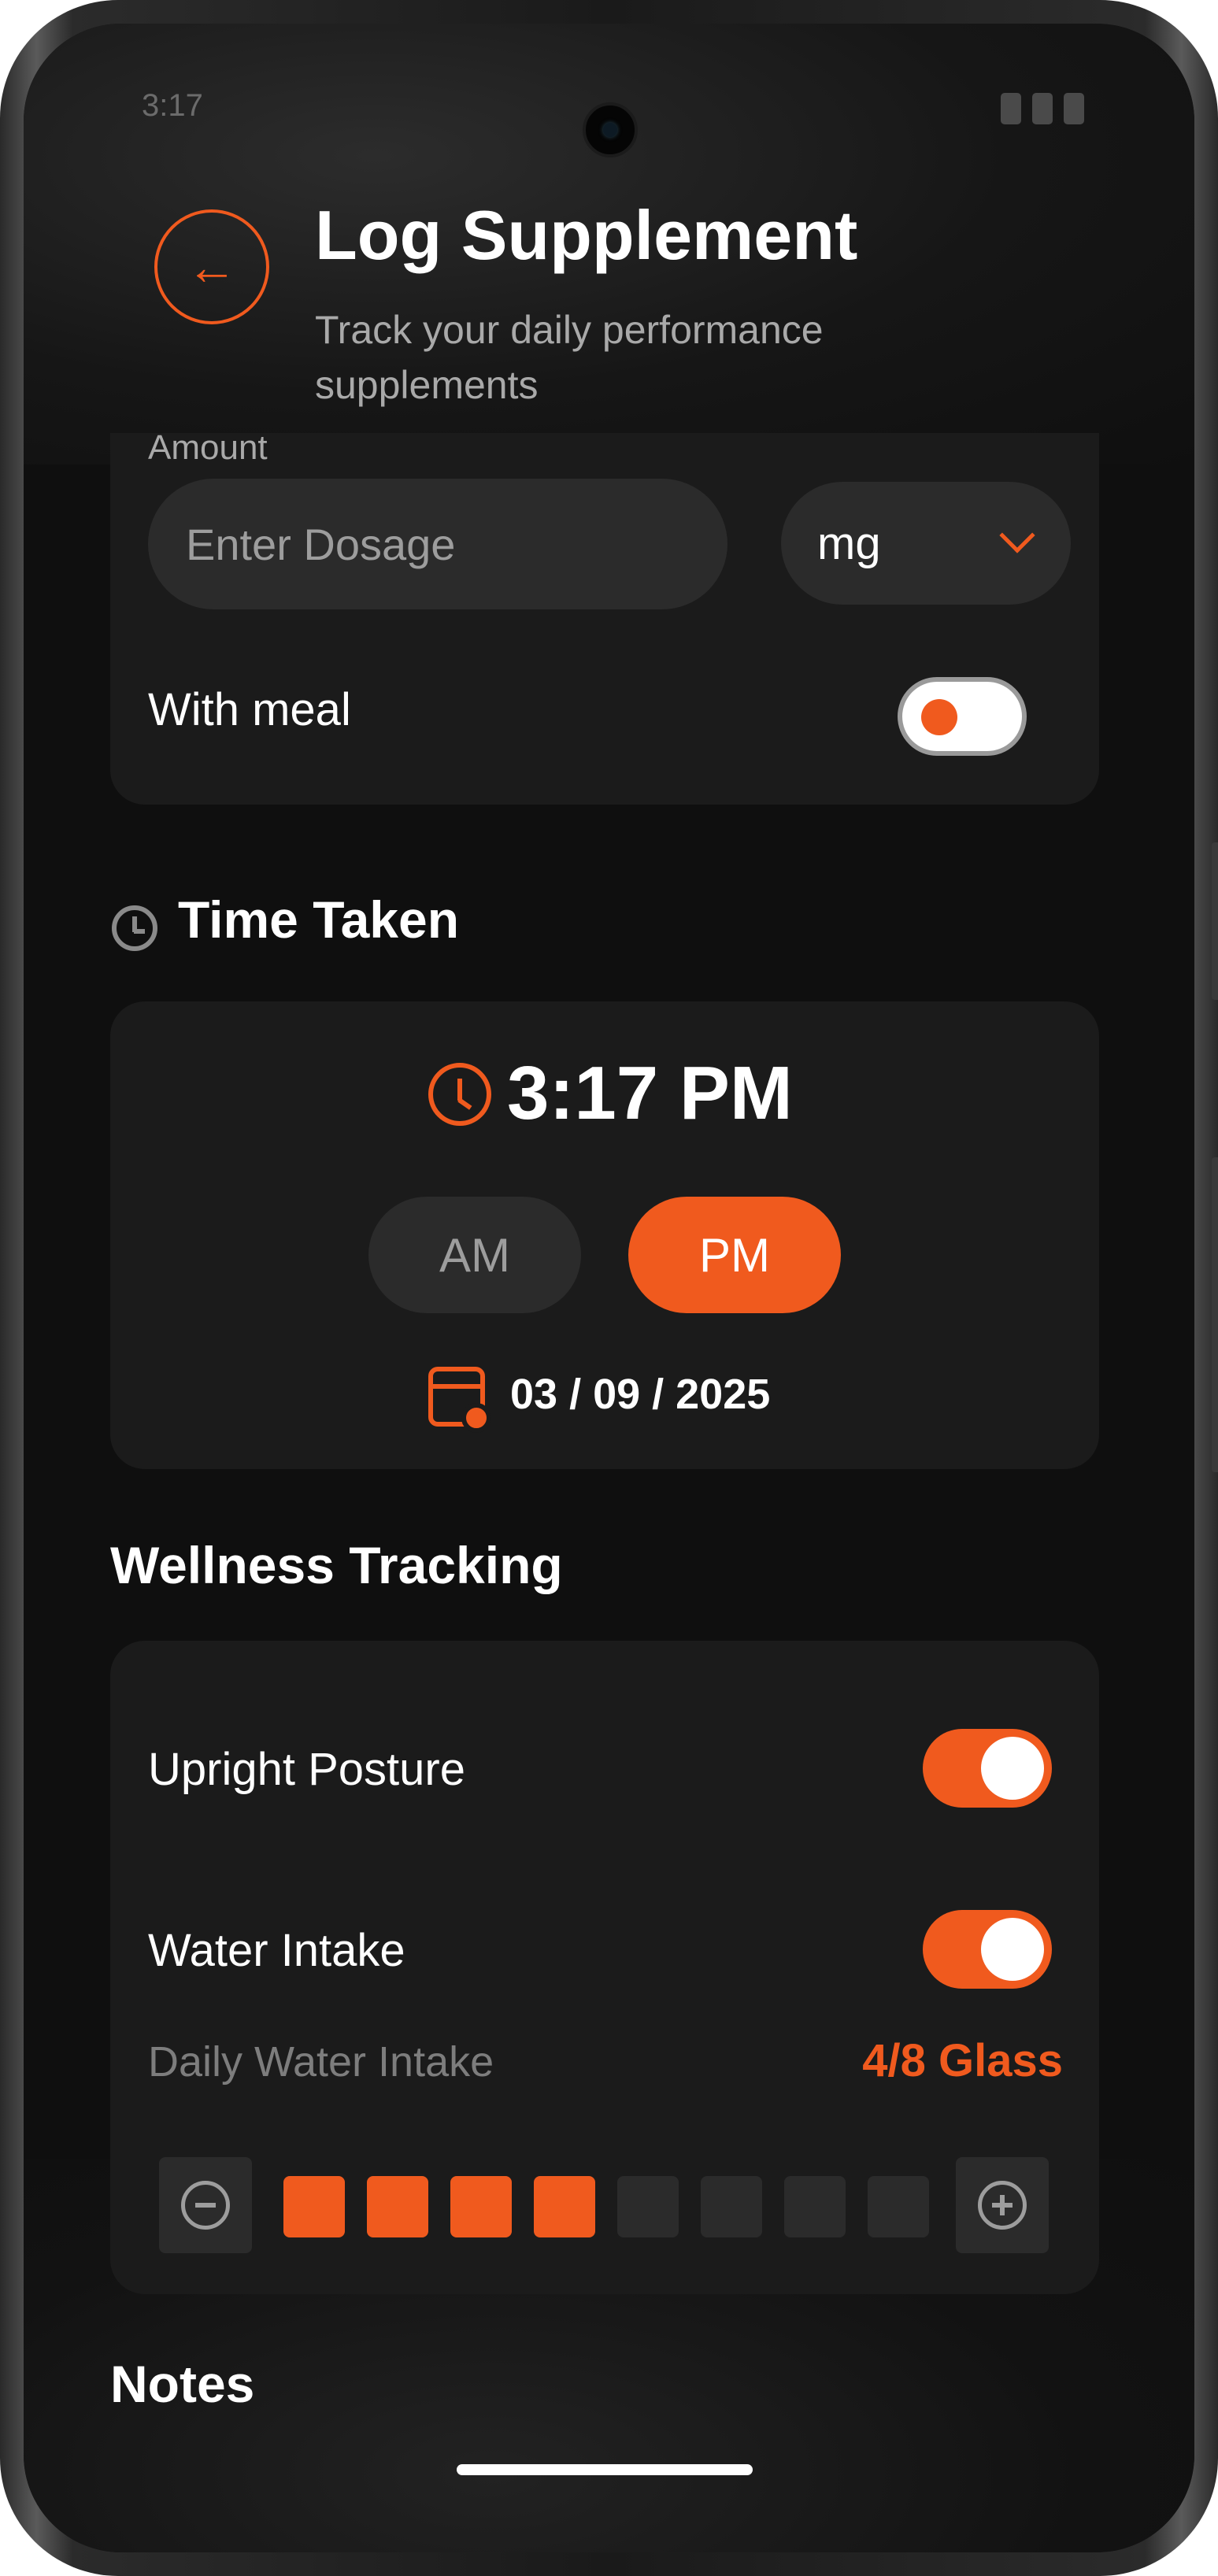  I want to click on battery-icon, so click(1074, 108).